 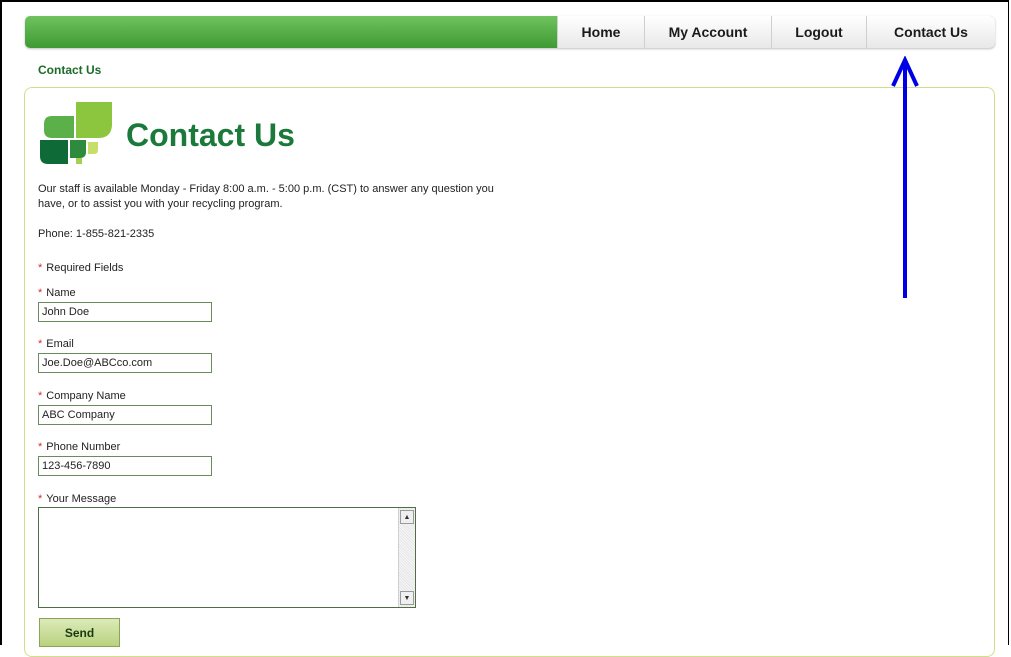 What do you see at coordinates (218, 557) in the screenshot?
I see `message-textarea` at bounding box center [218, 557].